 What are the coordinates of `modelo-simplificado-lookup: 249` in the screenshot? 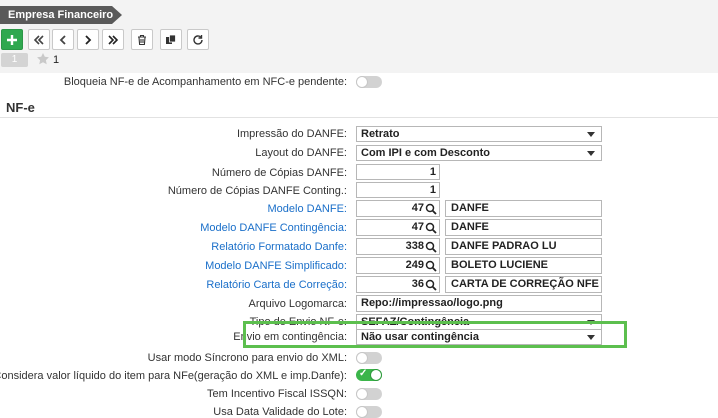 It's located at (398, 265).